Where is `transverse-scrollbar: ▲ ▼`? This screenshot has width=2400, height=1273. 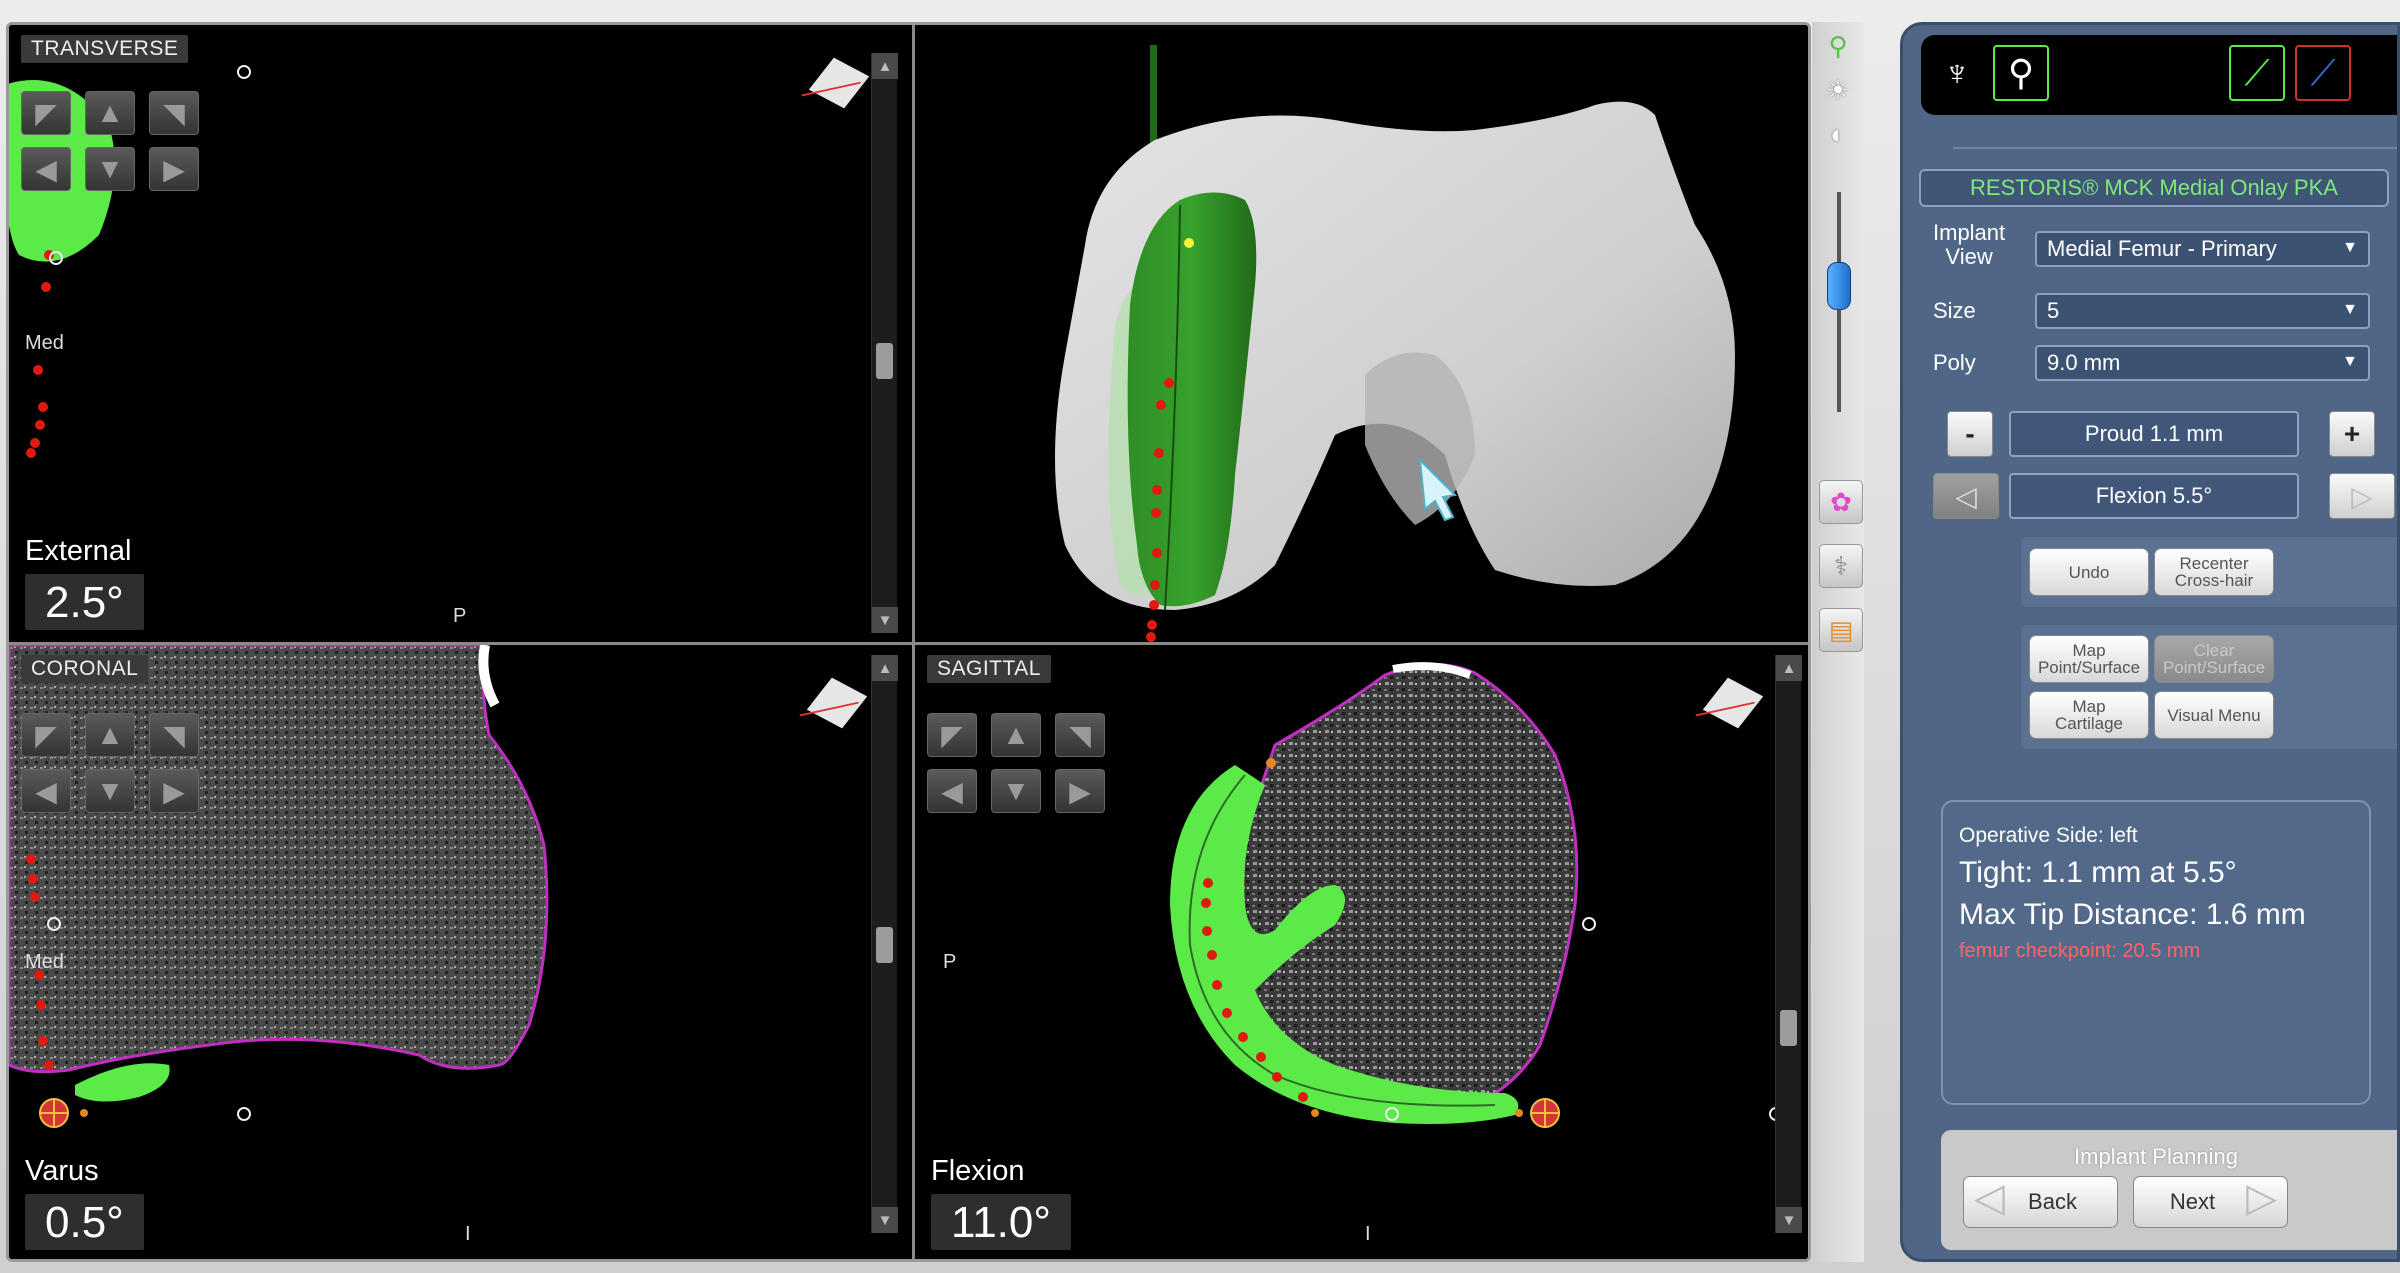
transverse-scrollbar: ▲ ▼ is located at coordinates (884, 343).